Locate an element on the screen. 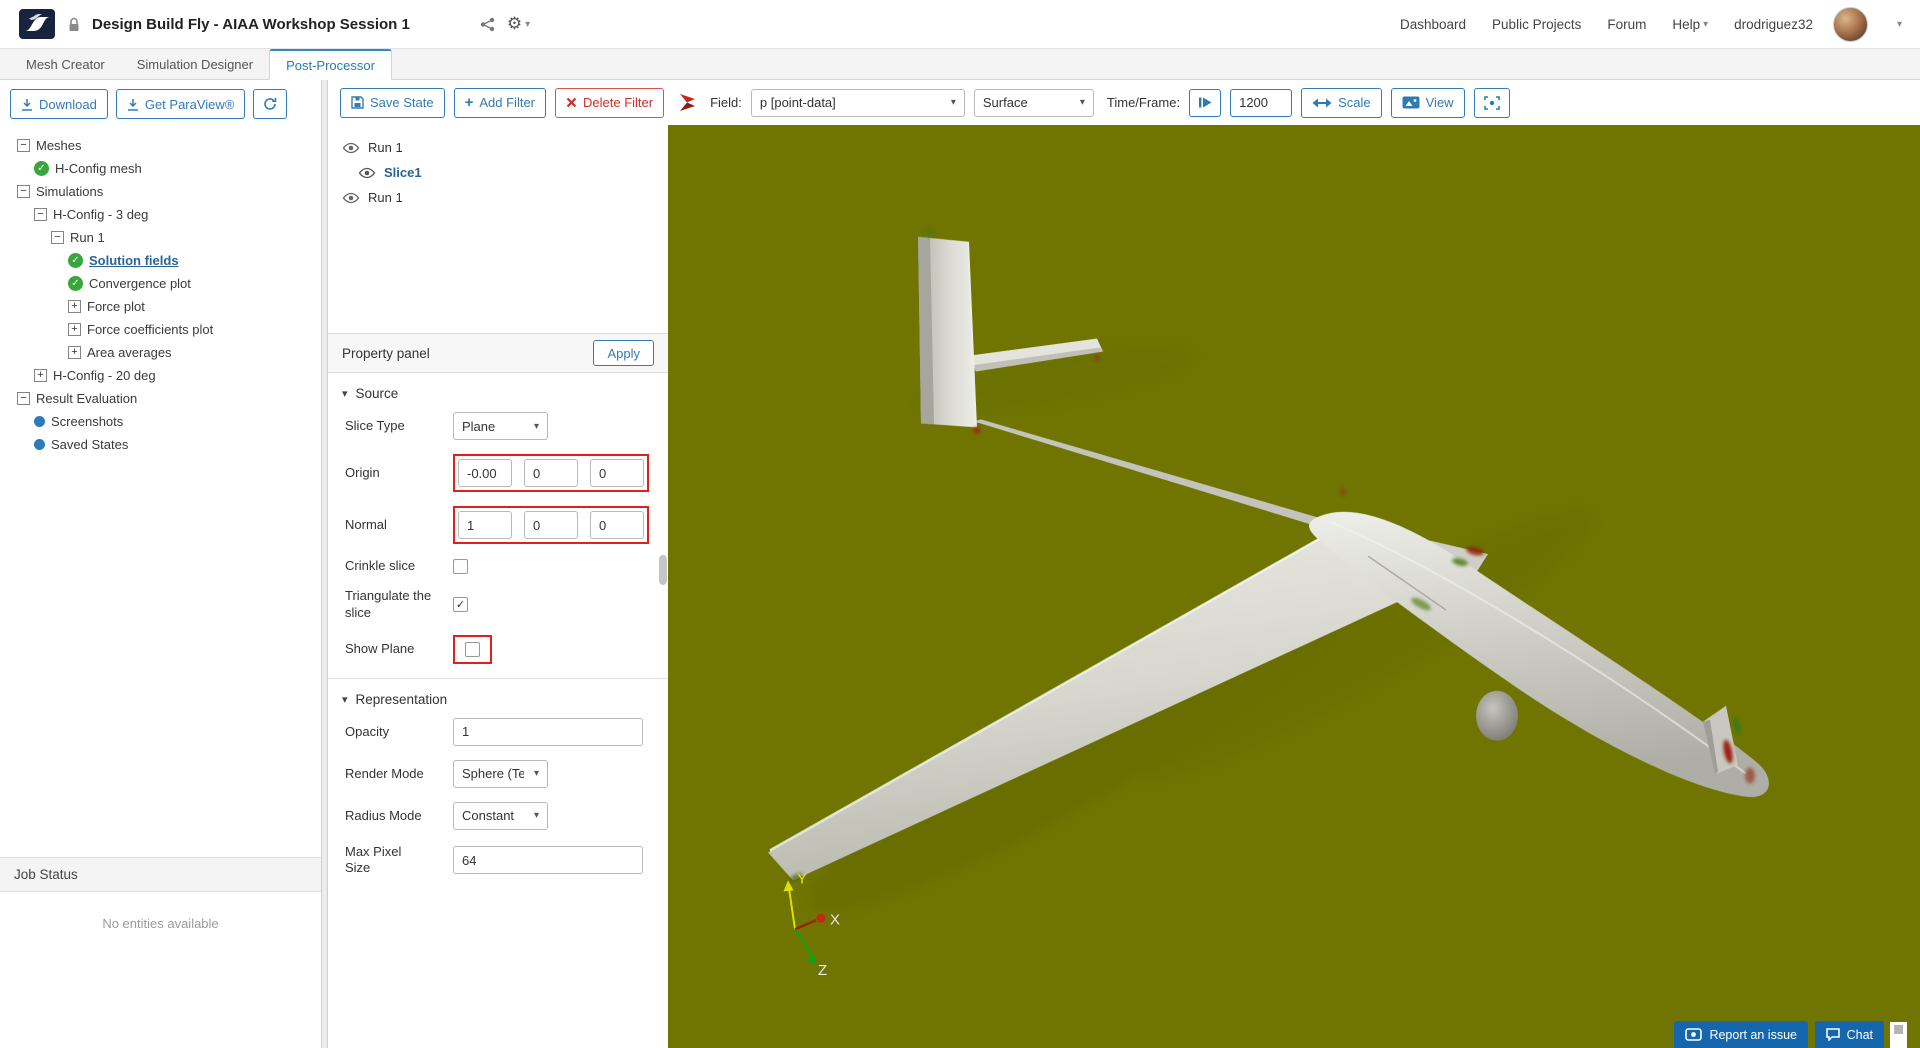 The height and width of the screenshot is (1048, 1920). tree-item-label: Screenshots is located at coordinates (87, 421).